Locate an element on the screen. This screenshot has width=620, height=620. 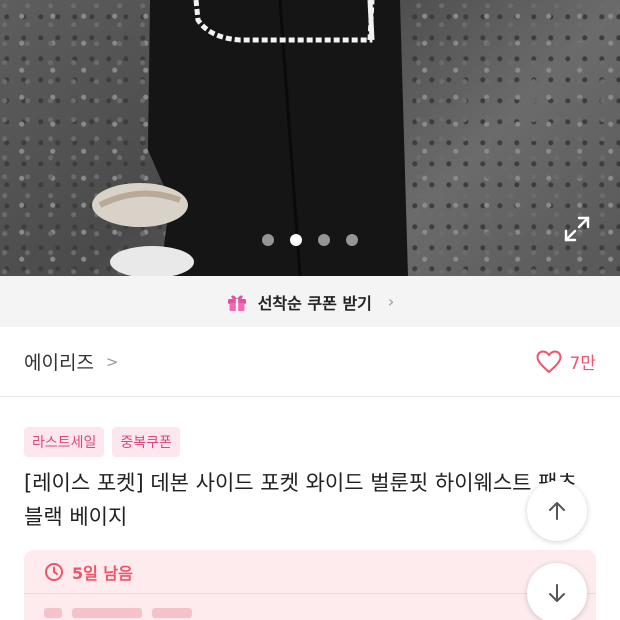
brand-name: 에이리즈 is located at coordinates (59, 363).